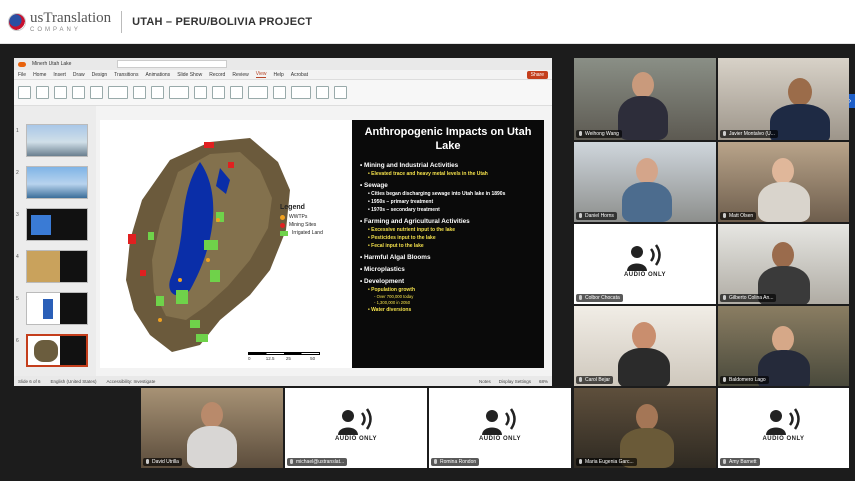 The width and height of the screenshot is (855, 481). Describe the element at coordinates (783, 428) in the screenshot. I see `participant-tile-audio-only: AUDIO ONLY Amy Barnett` at that location.